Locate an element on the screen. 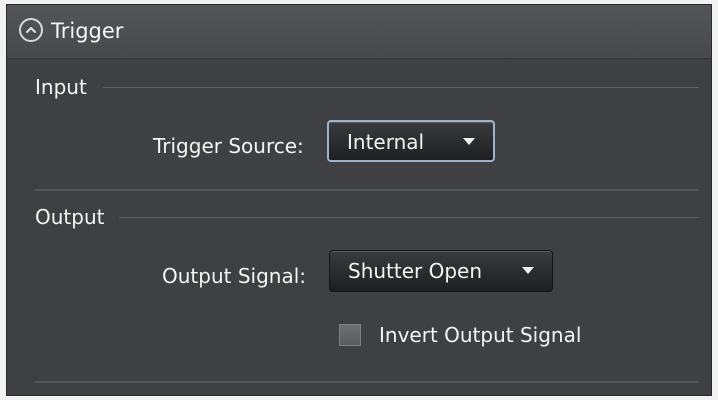  chevron-up-circle-icon is located at coordinates (31, 30).